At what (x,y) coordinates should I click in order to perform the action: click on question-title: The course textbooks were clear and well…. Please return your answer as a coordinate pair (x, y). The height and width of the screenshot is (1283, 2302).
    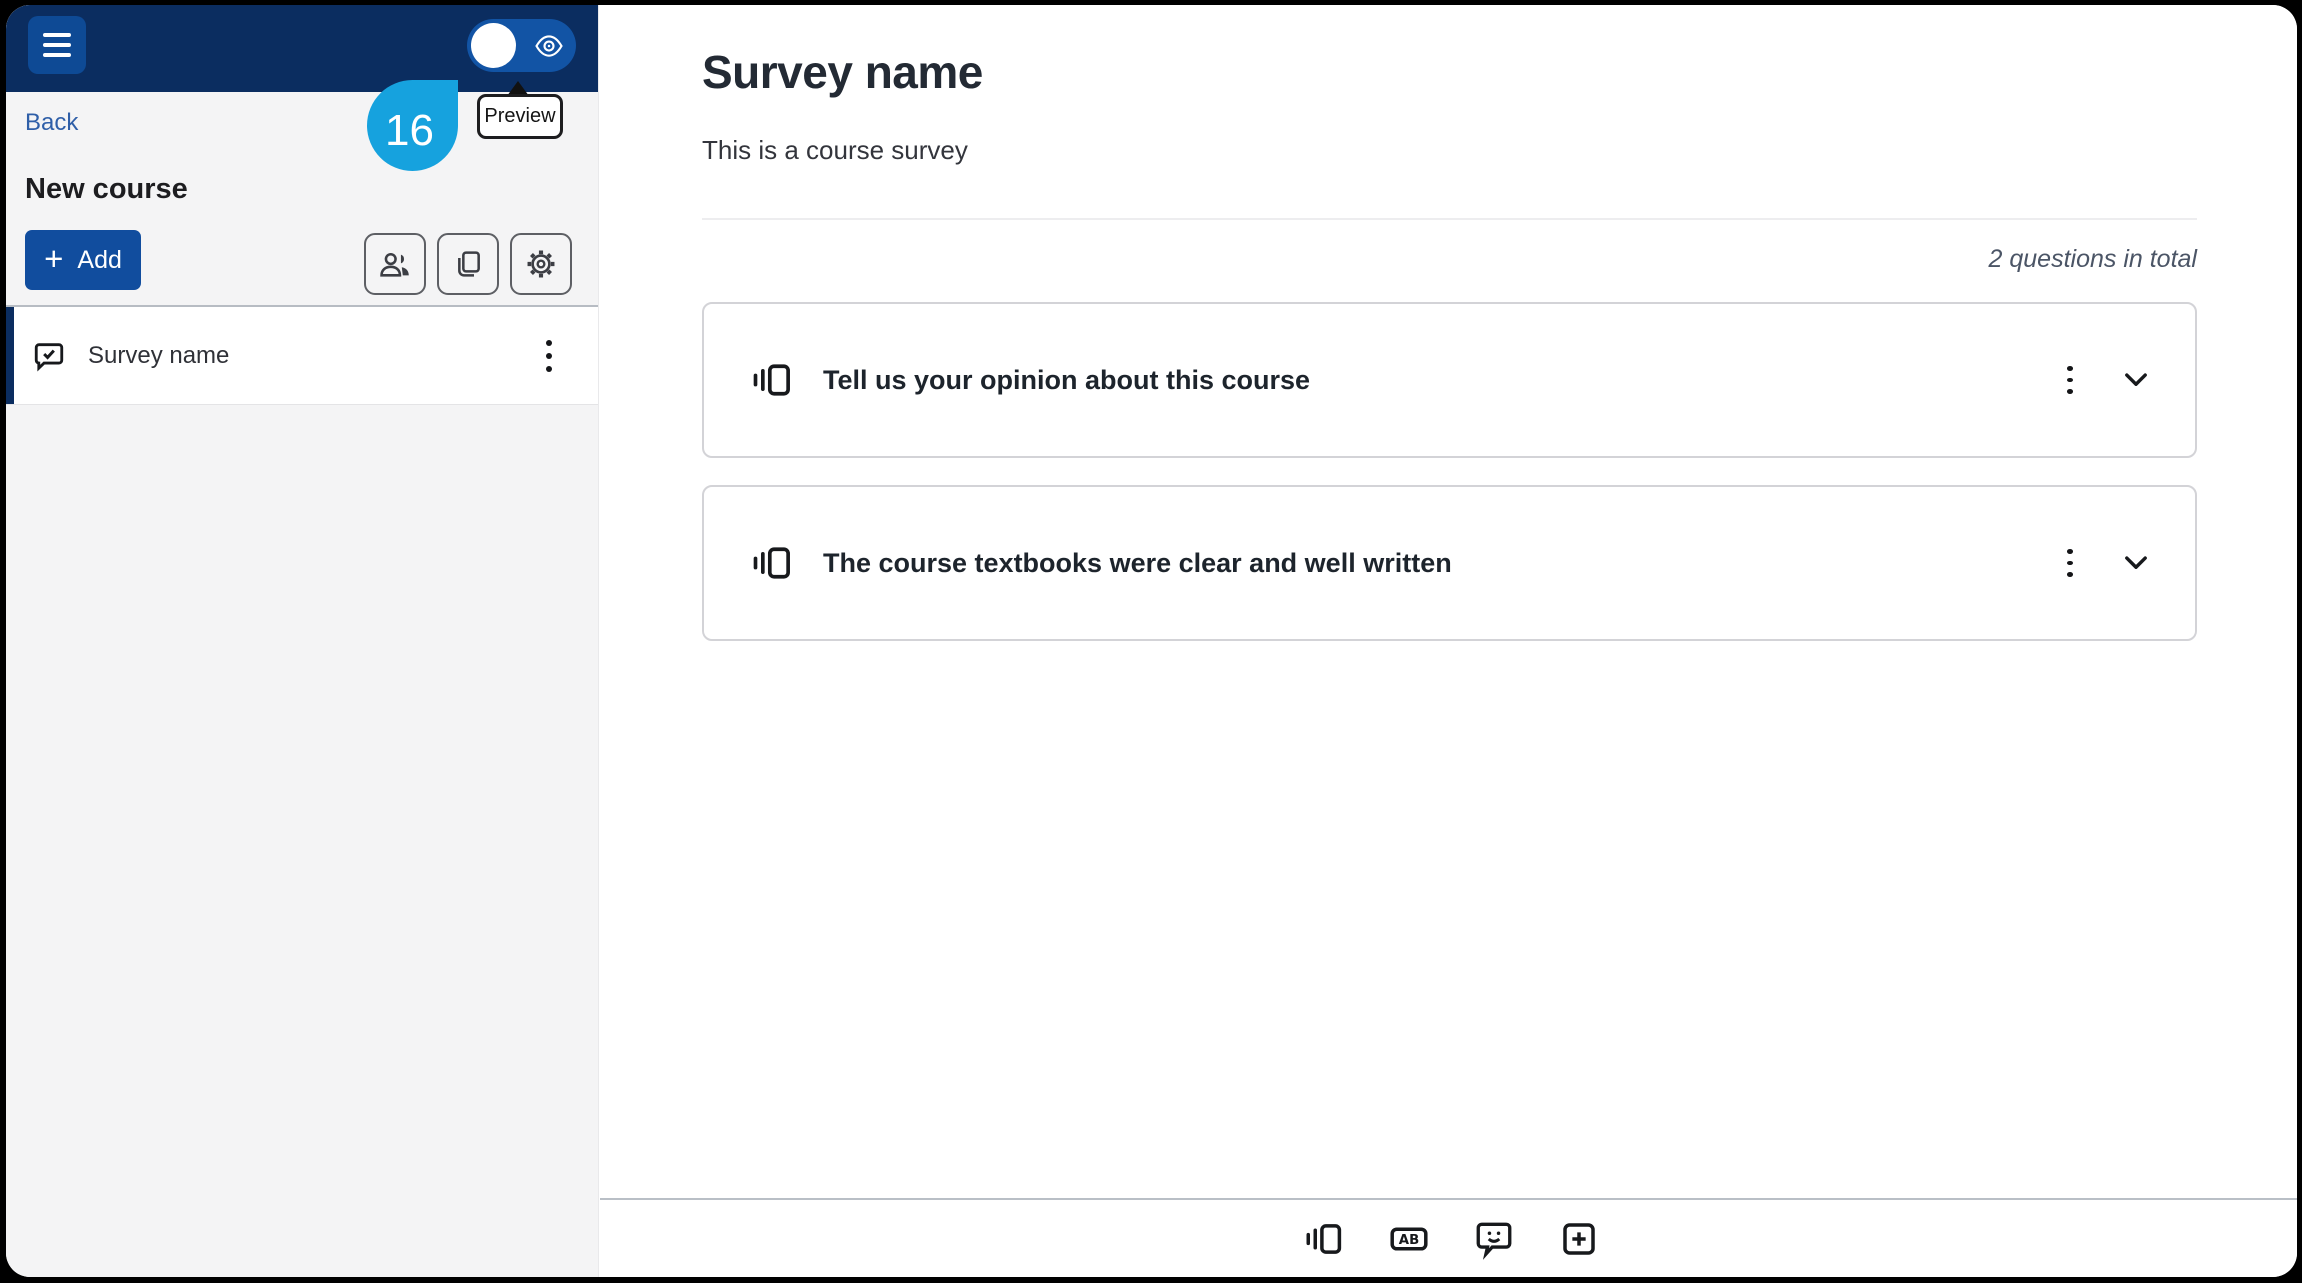
    Looking at the image, I should click on (1137, 562).